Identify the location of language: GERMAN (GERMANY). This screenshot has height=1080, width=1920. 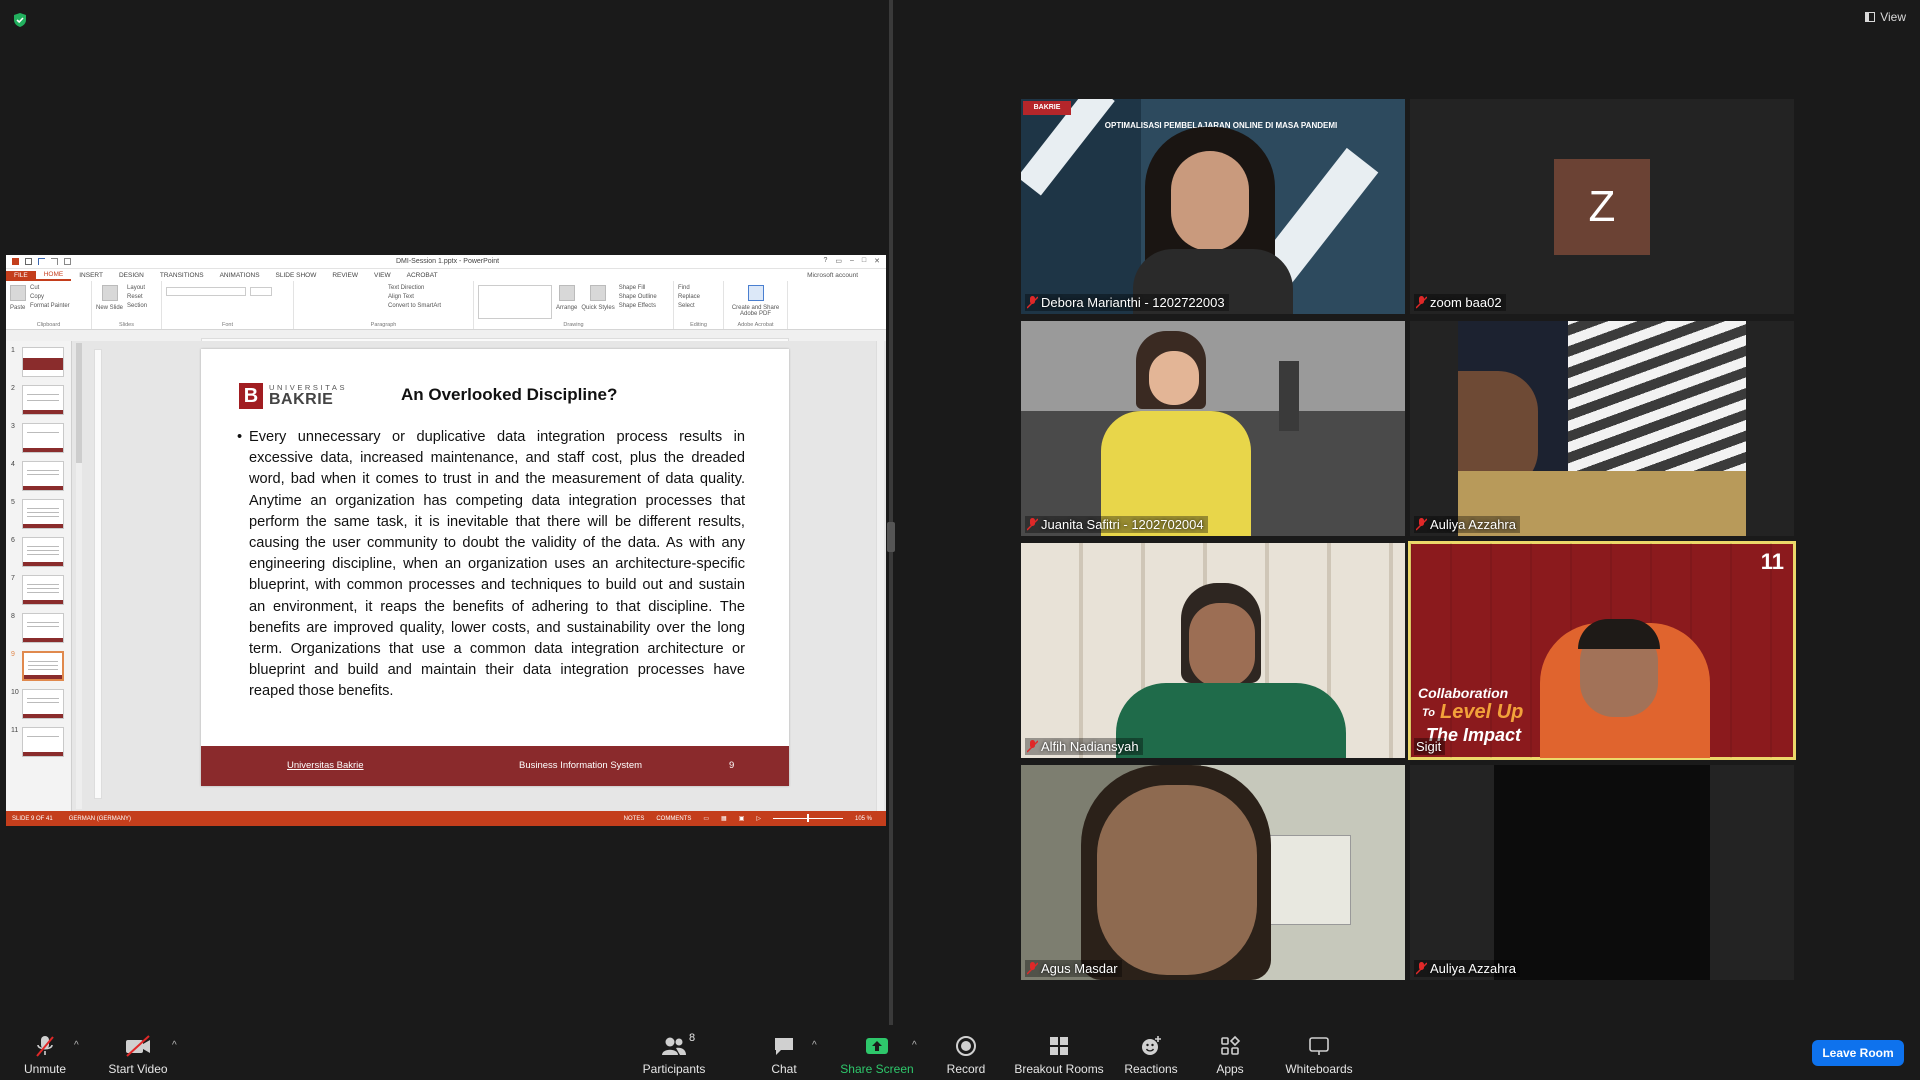
(100, 819).